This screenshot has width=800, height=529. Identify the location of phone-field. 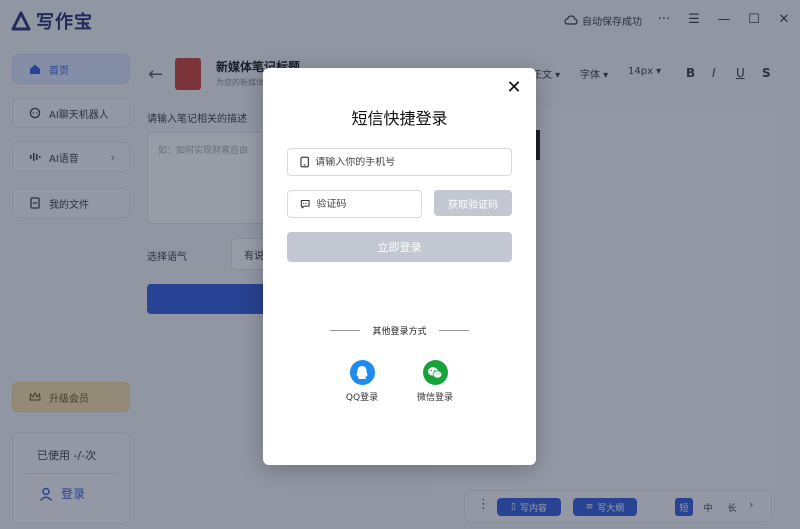
(399, 162).